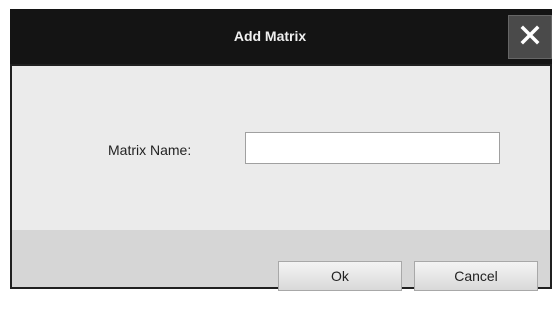  What do you see at coordinates (270, 36) in the screenshot?
I see `dialog-title: Add Matrix` at bounding box center [270, 36].